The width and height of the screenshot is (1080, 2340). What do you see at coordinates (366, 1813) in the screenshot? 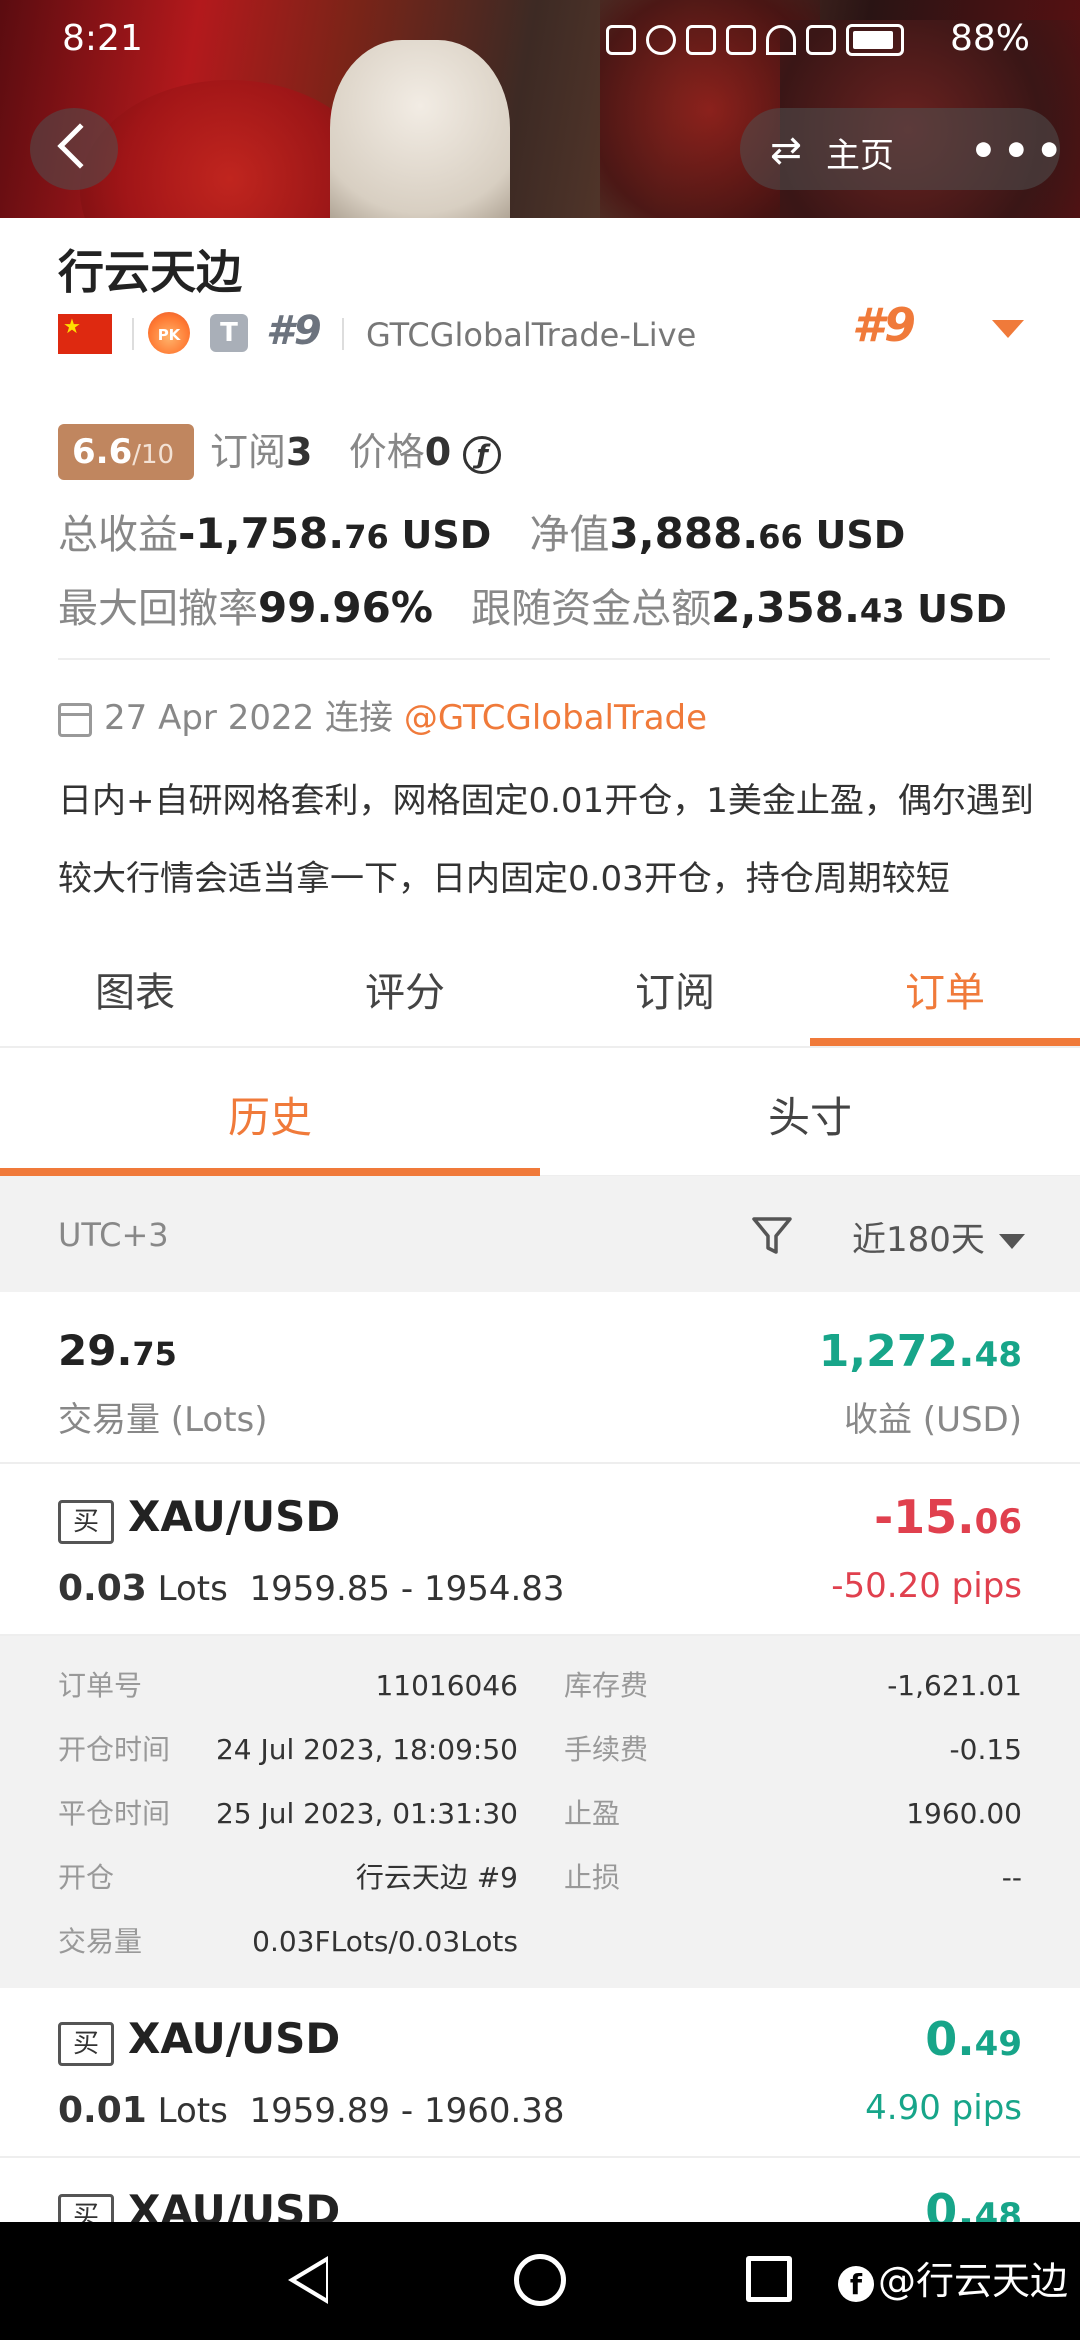
I see `close-time-value: 25 Jul 2023, 01:31:30` at bounding box center [366, 1813].